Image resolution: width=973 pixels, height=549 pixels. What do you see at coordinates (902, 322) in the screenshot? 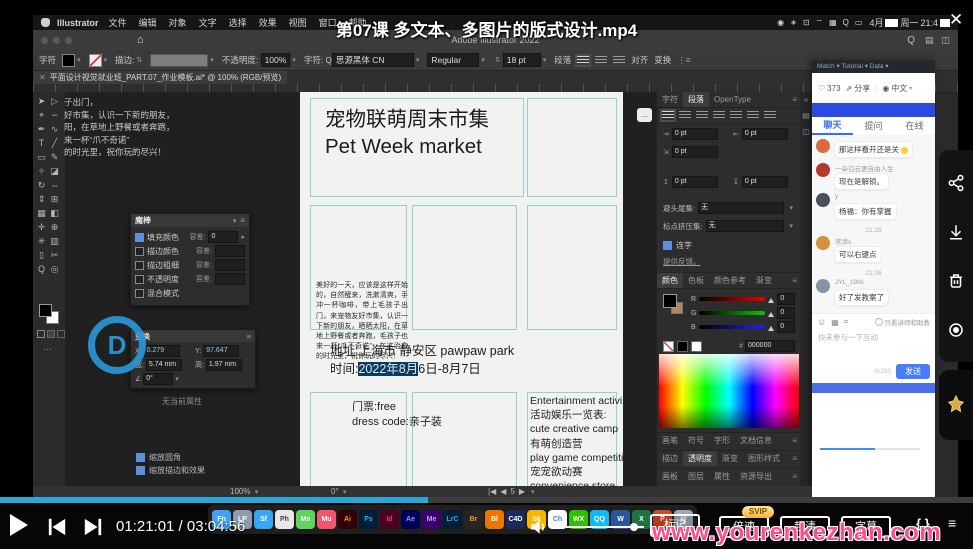
I see `filter-teacher-checkbox: 只看讲师和助教` at bounding box center [902, 322].